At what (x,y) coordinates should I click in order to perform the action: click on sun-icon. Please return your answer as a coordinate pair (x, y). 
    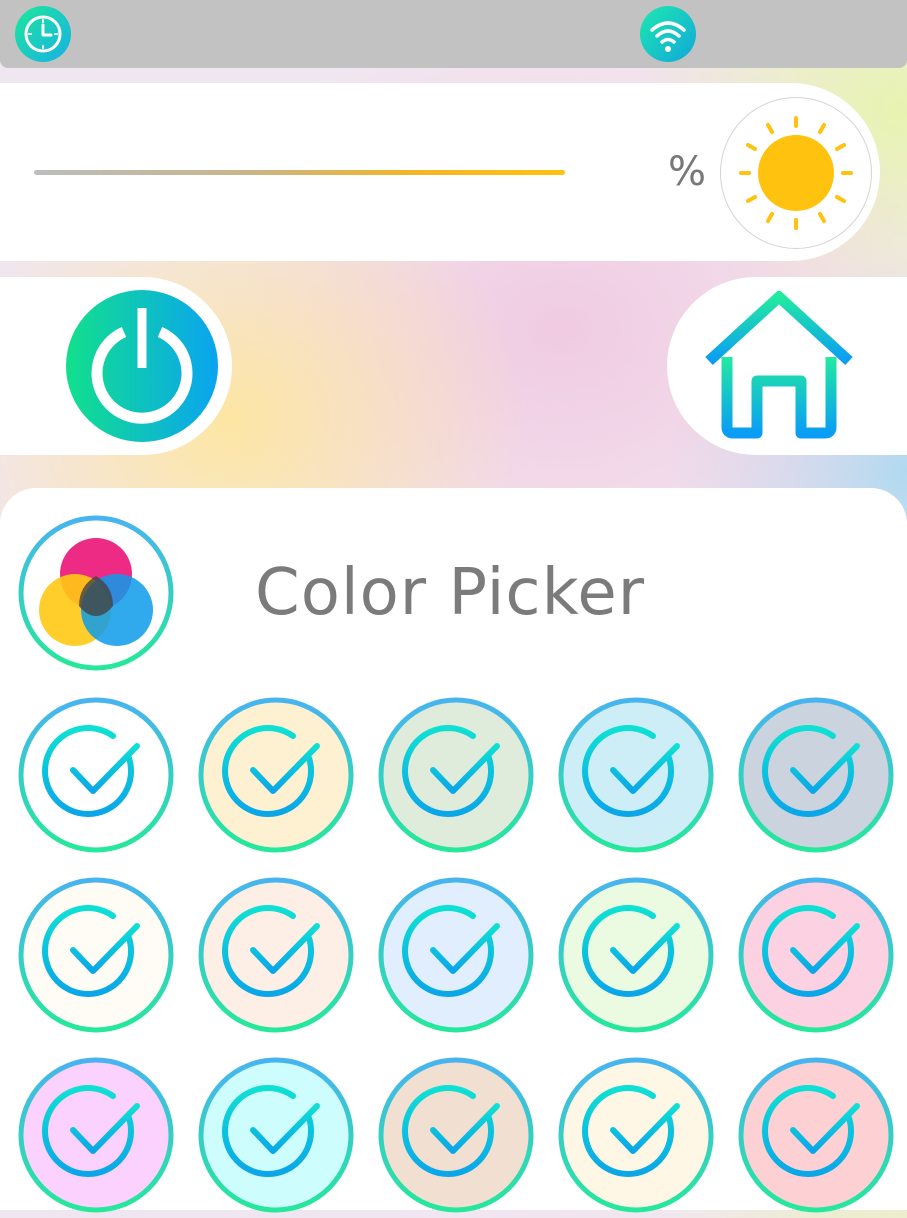
    Looking at the image, I should click on (796, 173).